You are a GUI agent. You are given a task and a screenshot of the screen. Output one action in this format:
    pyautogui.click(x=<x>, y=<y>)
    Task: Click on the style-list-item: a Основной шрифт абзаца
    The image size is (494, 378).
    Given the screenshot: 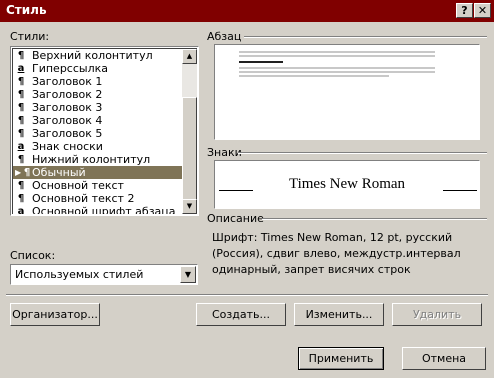 What is the action you would take?
    pyautogui.click(x=98, y=209)
    